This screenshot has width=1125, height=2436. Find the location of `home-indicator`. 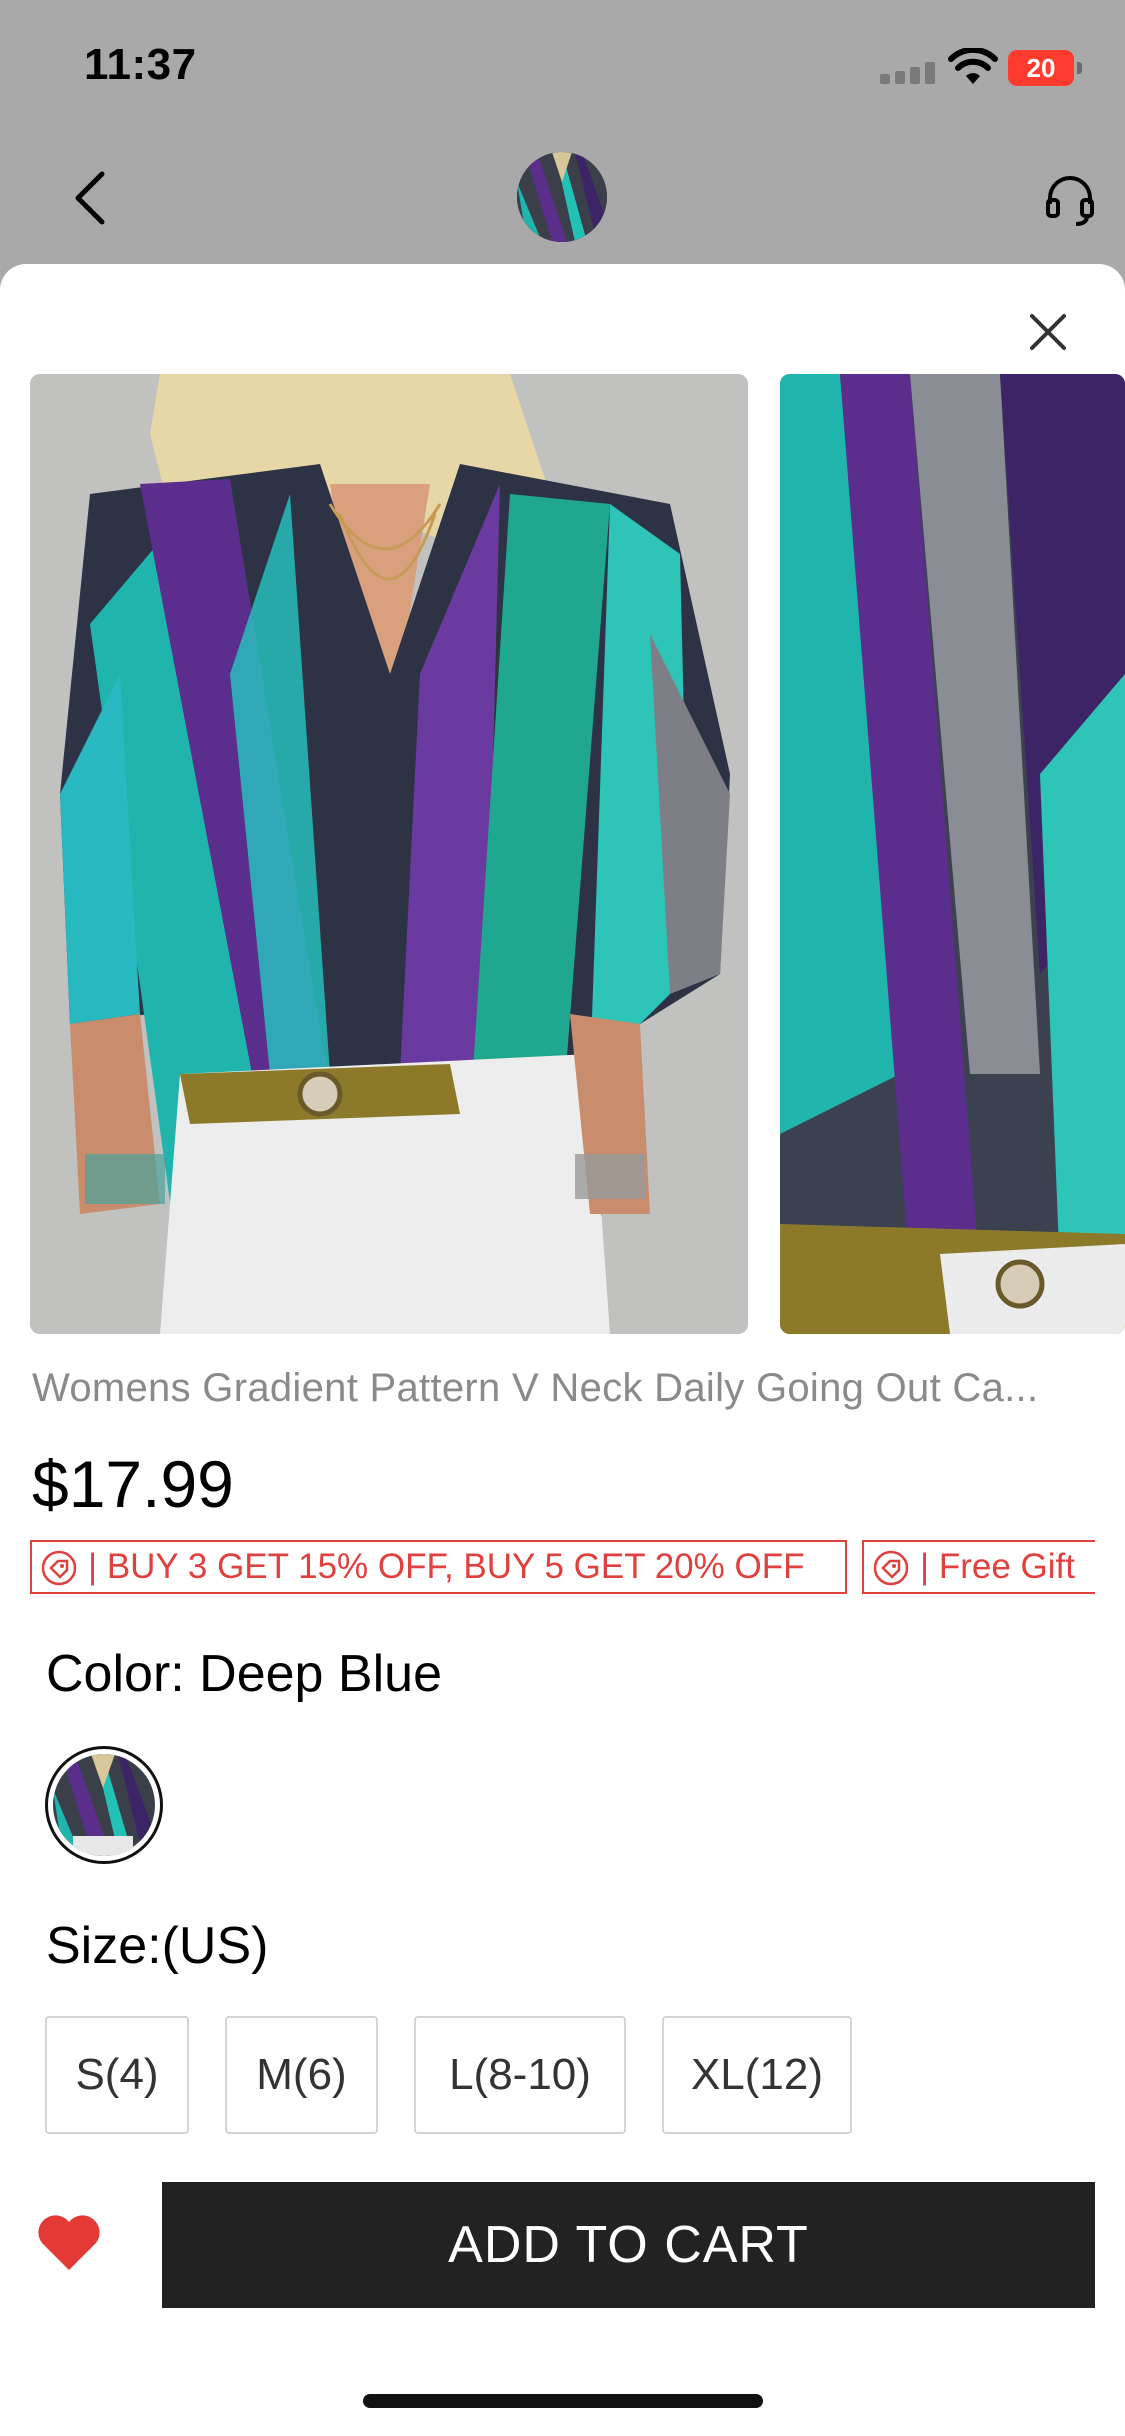

home-indicator is located at coordinates (563, 2401).